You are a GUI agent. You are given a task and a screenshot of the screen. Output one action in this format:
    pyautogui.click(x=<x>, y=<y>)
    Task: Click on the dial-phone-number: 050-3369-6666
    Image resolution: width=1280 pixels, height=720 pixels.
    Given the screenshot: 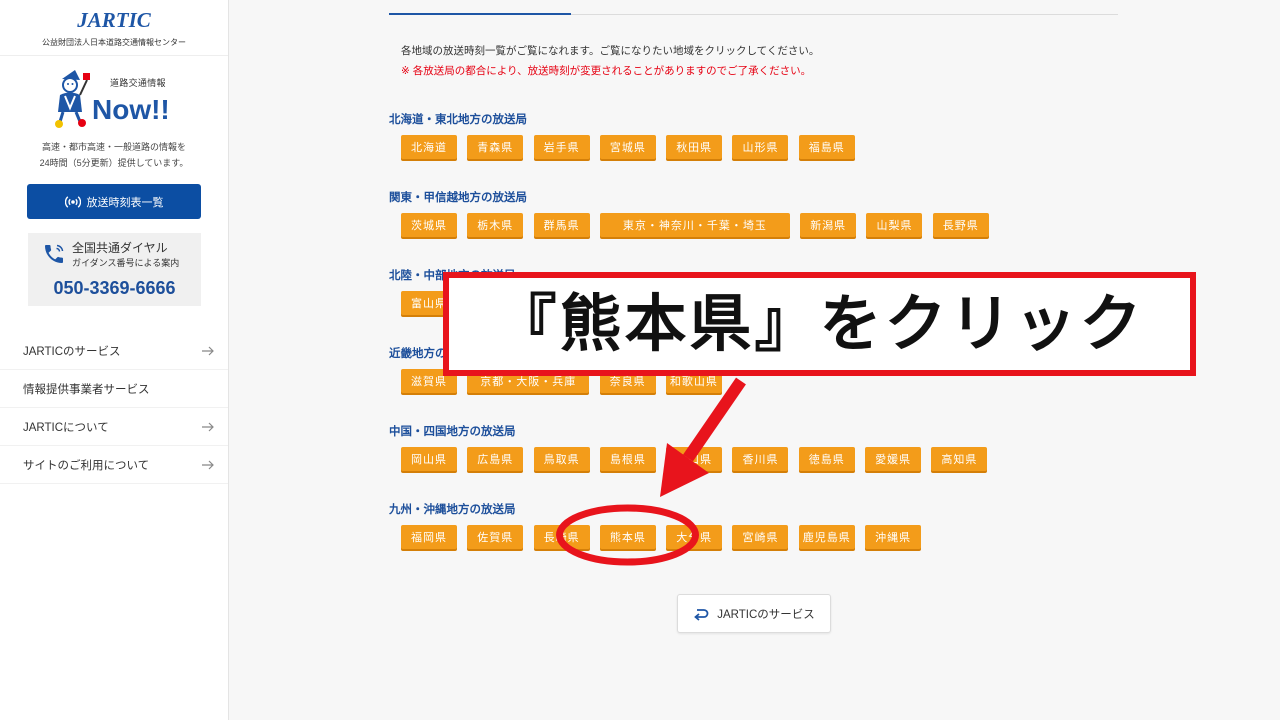 What is the action you would take?
    pyautogui.click(x=114, y=288)
    